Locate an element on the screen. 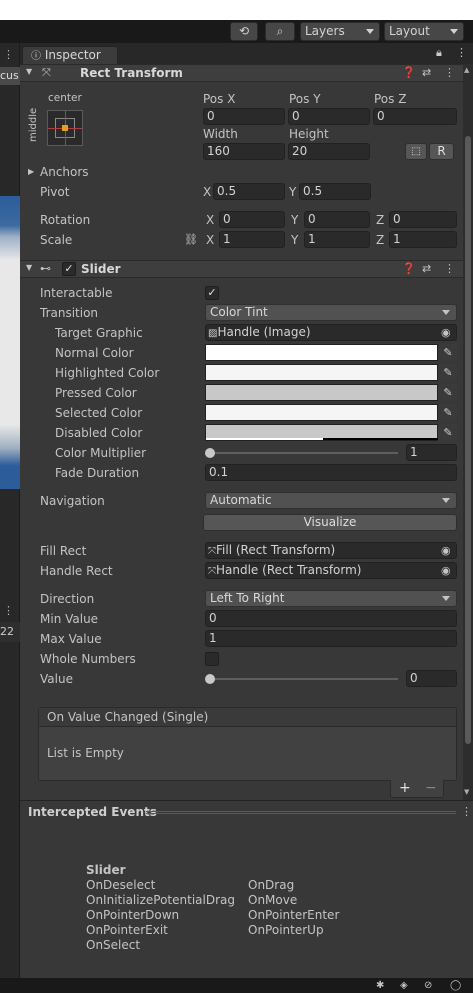 The height and width of the screenshot is (993, 473). max-value-field: 1 is located at coordinates (331, 638).